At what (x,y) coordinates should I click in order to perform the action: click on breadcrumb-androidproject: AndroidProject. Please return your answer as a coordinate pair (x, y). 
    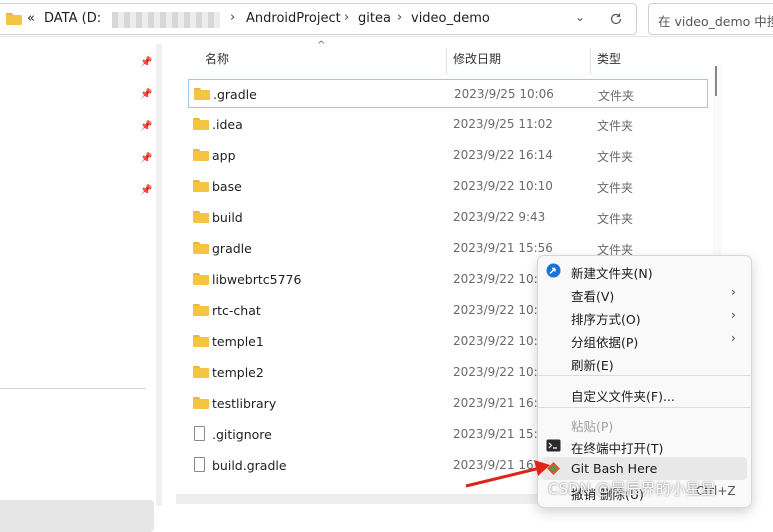
    Looking at the image, I should click on (293, 18).